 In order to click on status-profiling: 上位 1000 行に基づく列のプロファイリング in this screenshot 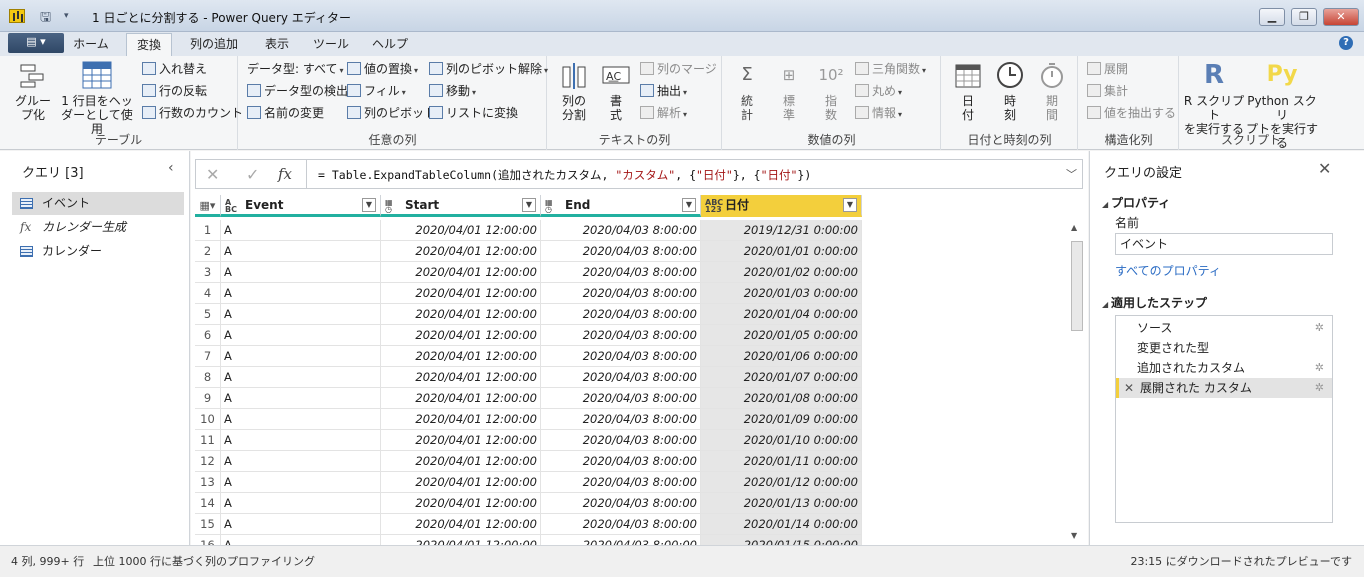, I will do `click(204, 561)`.